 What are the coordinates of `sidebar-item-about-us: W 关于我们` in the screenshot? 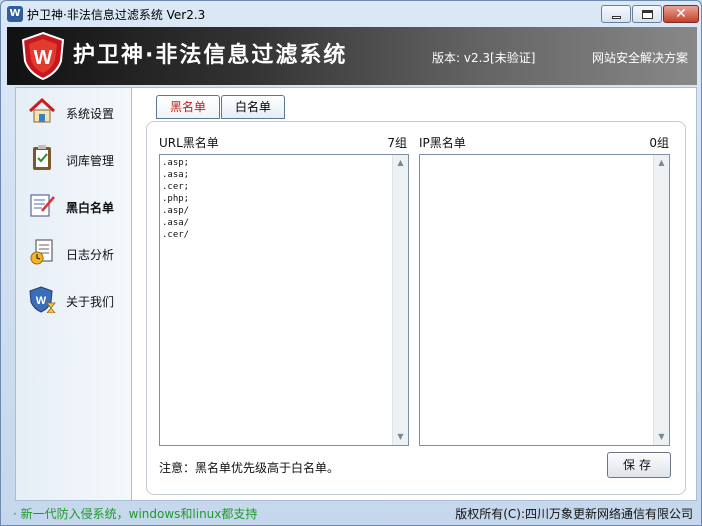 It's located at (73, 300).